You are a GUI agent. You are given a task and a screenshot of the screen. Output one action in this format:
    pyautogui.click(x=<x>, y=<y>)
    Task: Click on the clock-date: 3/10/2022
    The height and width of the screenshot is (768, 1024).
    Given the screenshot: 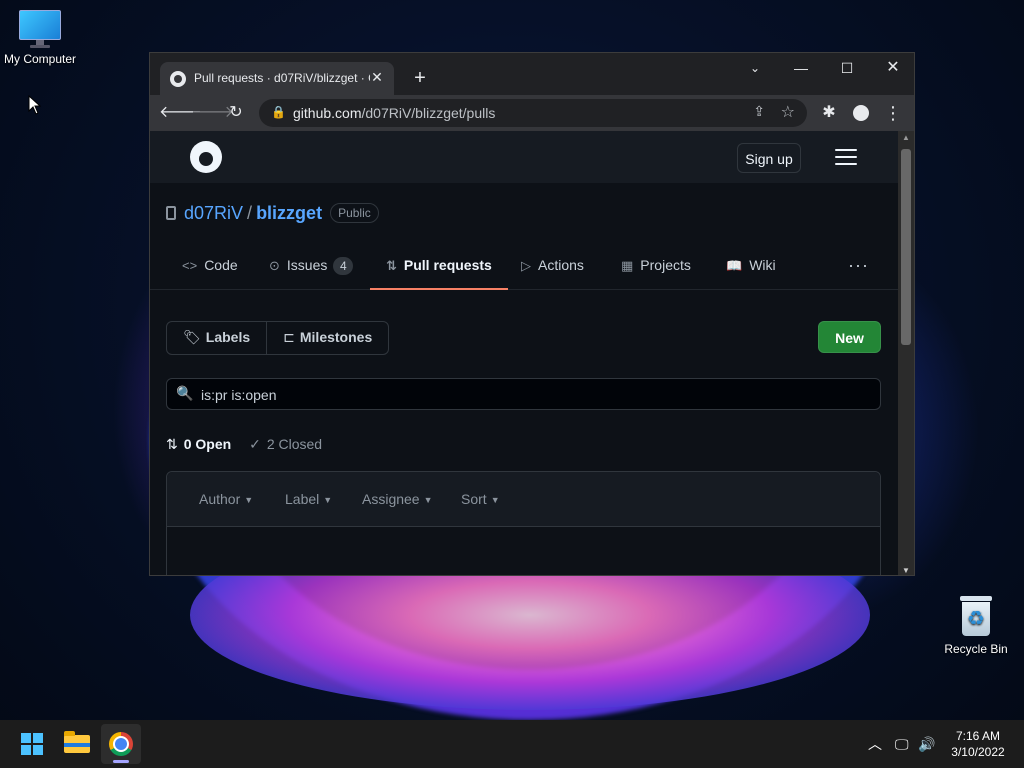 What is the action you would take?
    pyautogui.click(x=978, y=752)
    